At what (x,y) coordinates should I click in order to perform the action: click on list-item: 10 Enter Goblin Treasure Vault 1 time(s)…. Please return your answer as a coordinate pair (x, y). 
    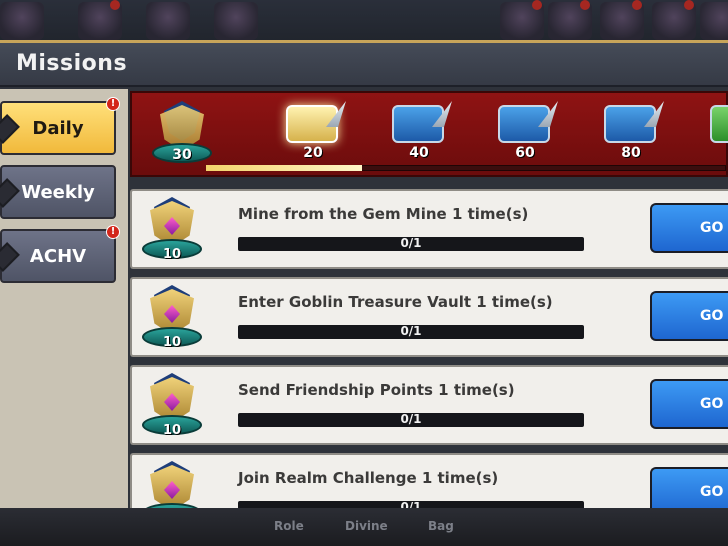
    Looking at the image, I should click on (429, 317).